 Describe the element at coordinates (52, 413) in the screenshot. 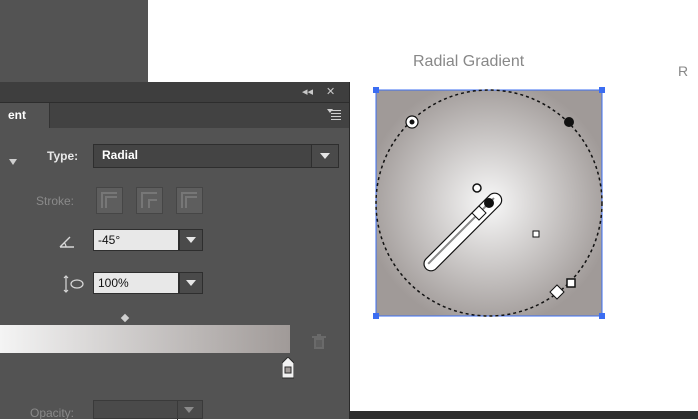

I see `opacity-label: Opacity:` at that location.